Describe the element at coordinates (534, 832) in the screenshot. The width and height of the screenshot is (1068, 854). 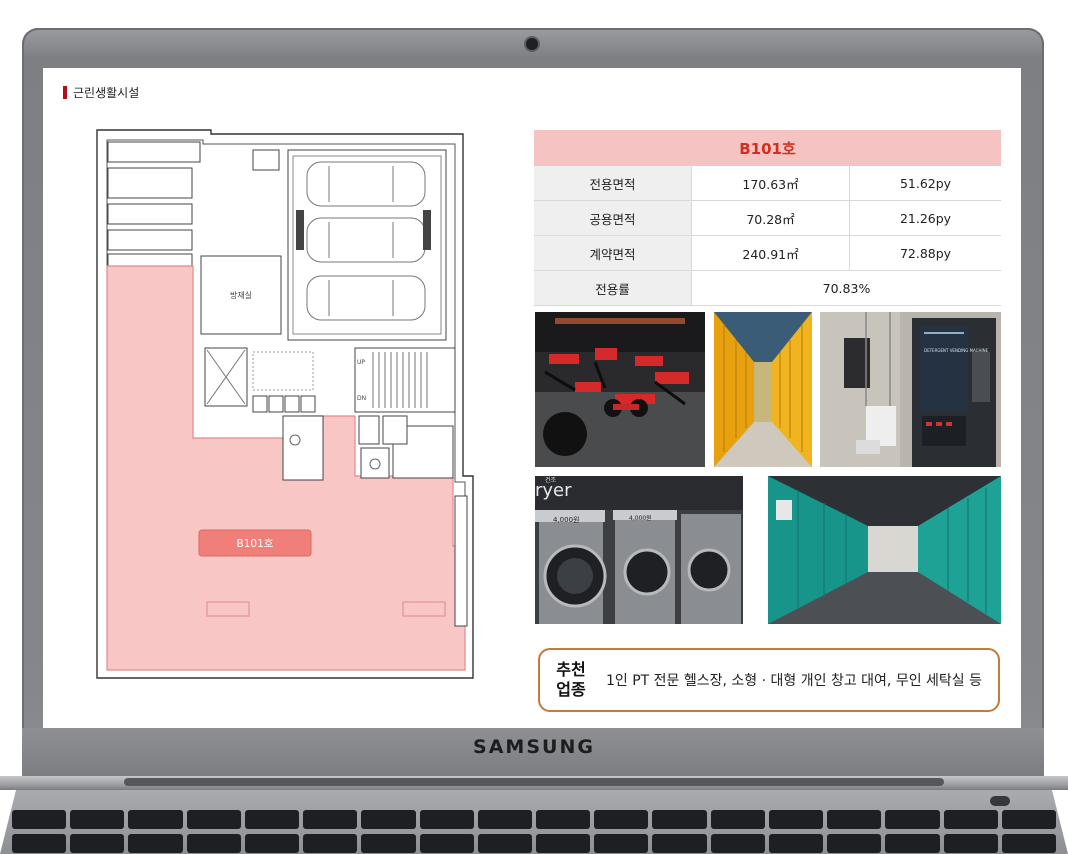
I see `keyboard` at that location.